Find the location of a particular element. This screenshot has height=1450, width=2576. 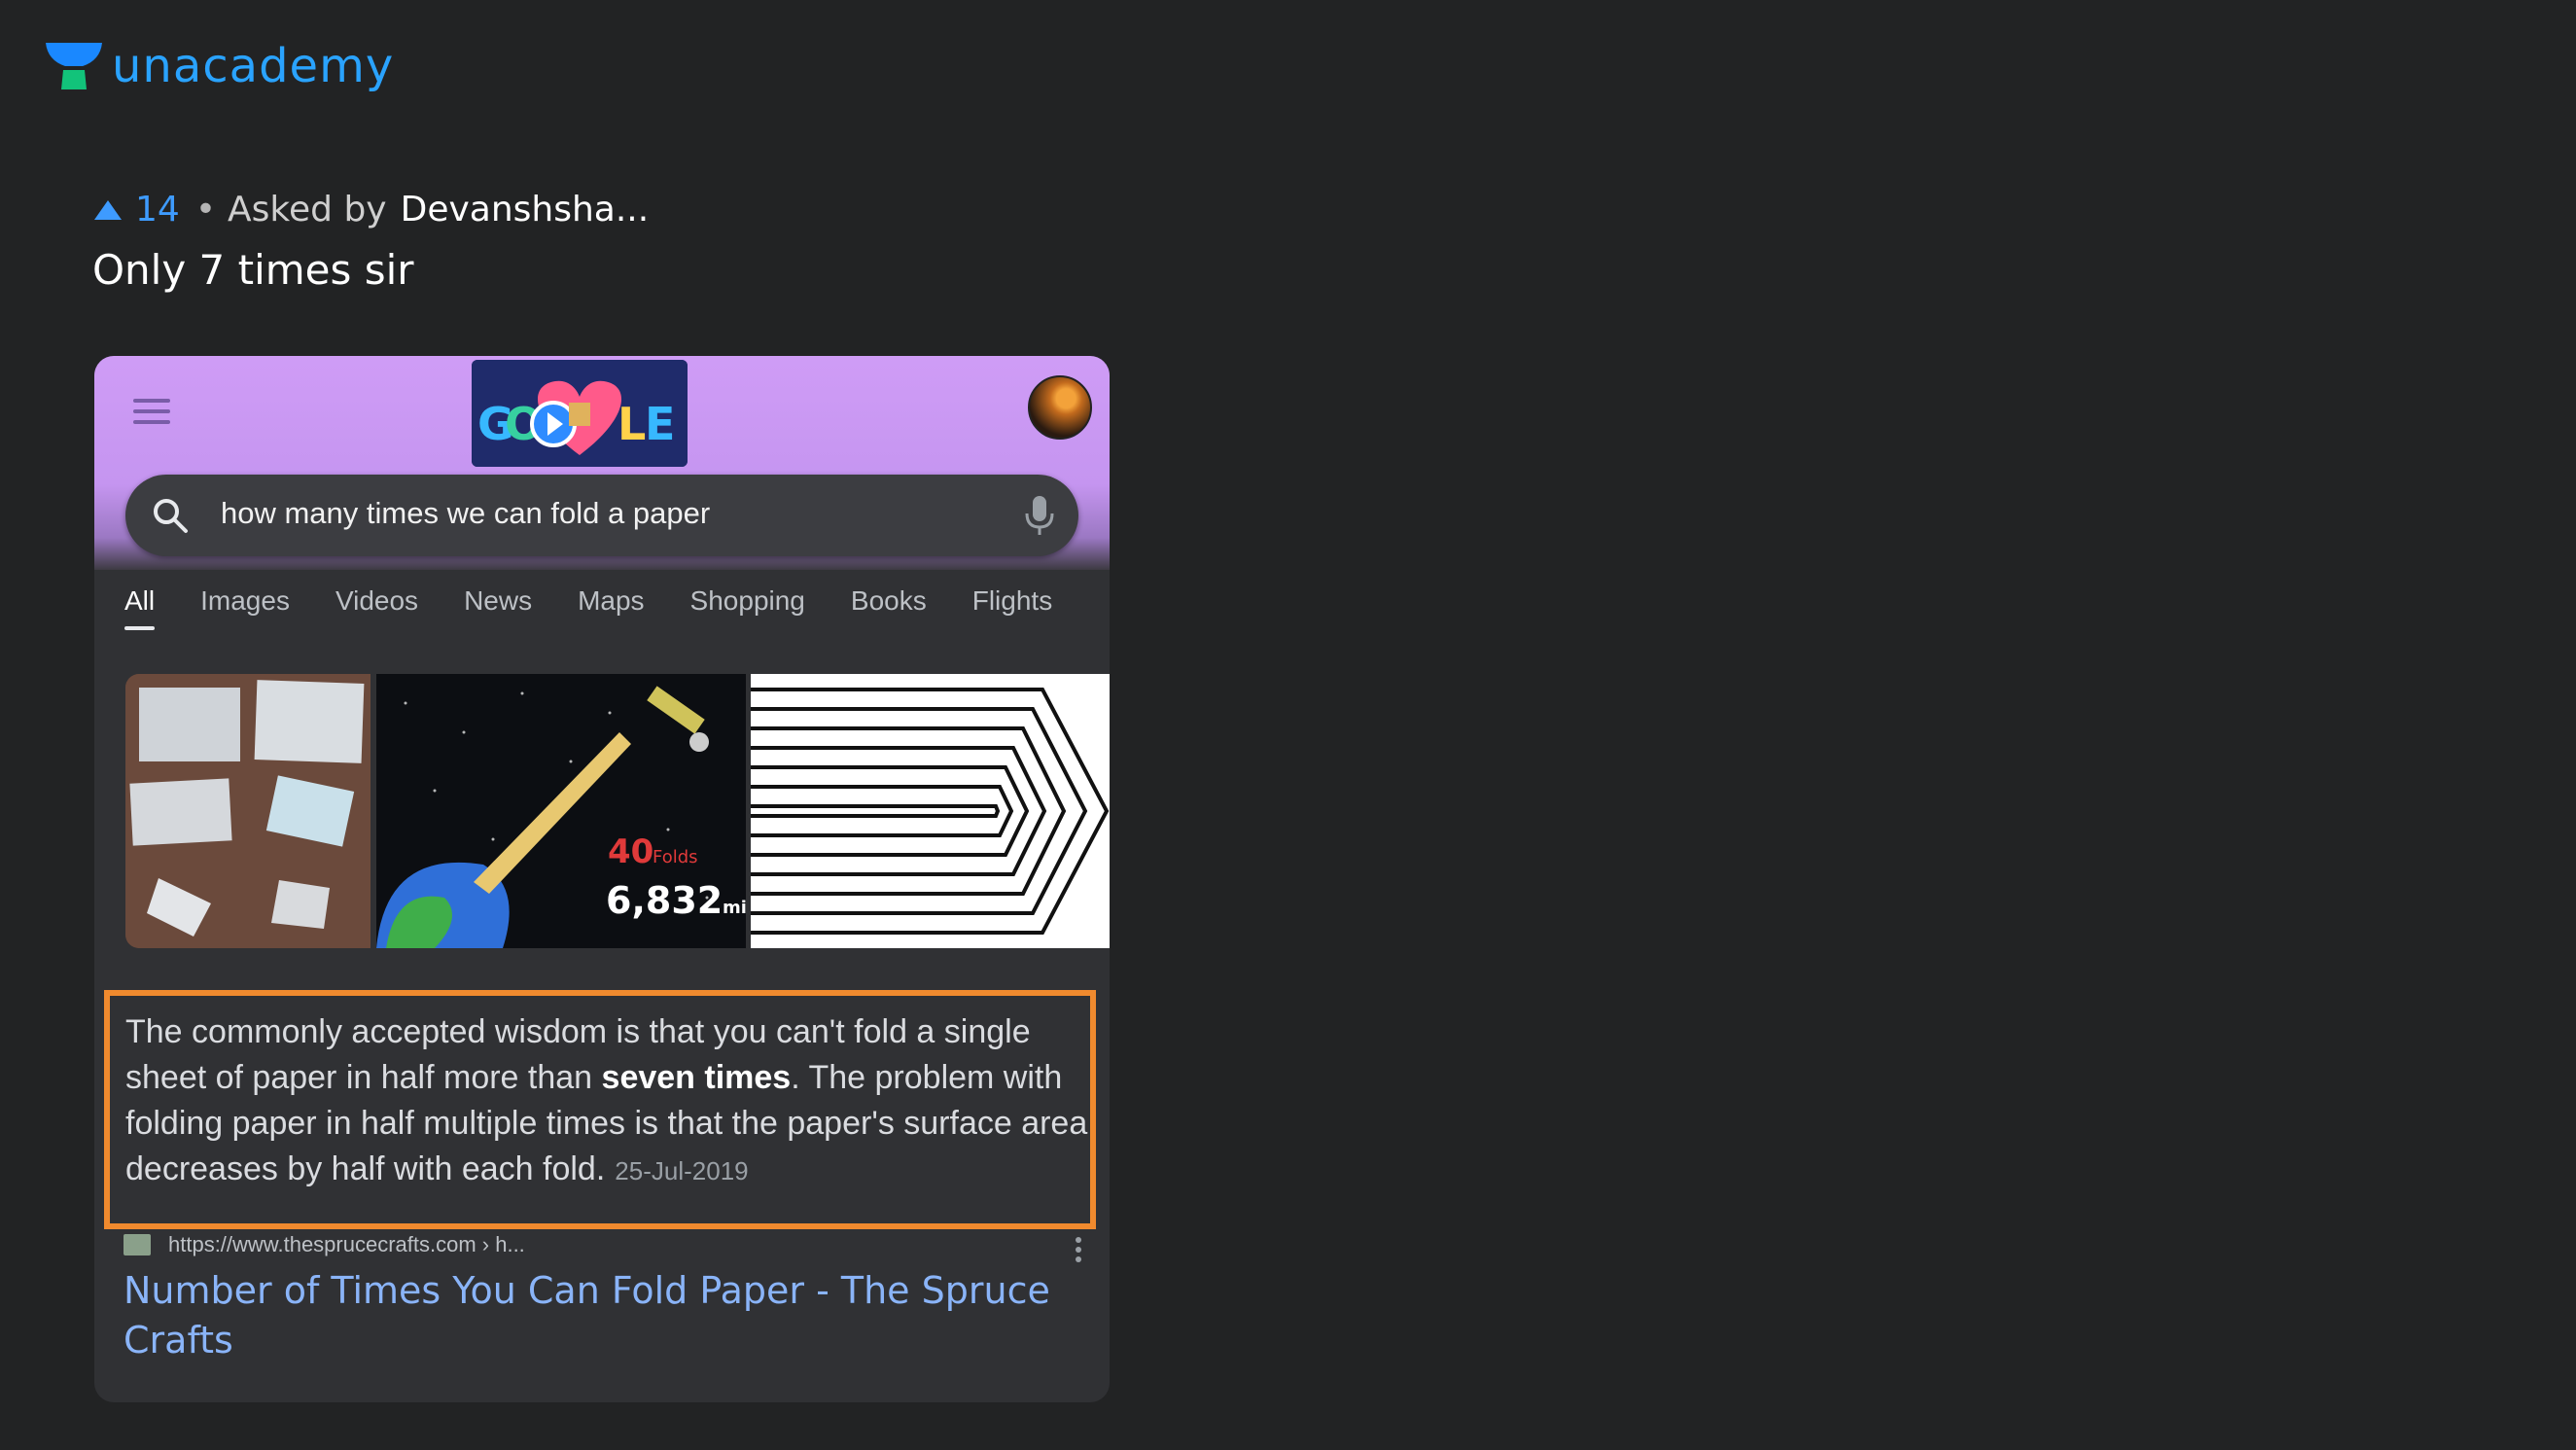

fold-lines-diagram-image is located at coordinates (931, 811).